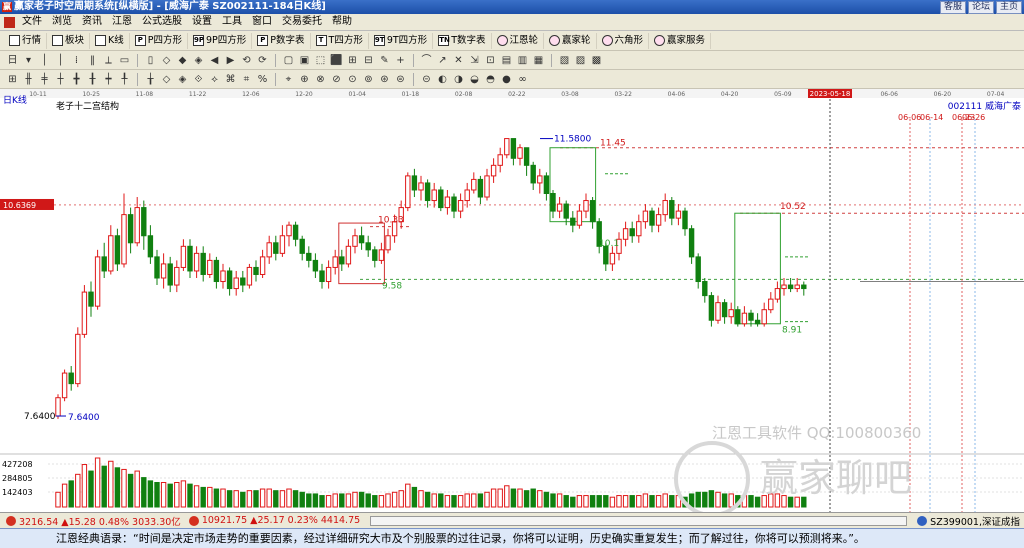 This screenshot has width=1024, height=548. Describe the element at coordinates (980, 7) in the screenshot. I see `link-forum: 论坛` at that location.